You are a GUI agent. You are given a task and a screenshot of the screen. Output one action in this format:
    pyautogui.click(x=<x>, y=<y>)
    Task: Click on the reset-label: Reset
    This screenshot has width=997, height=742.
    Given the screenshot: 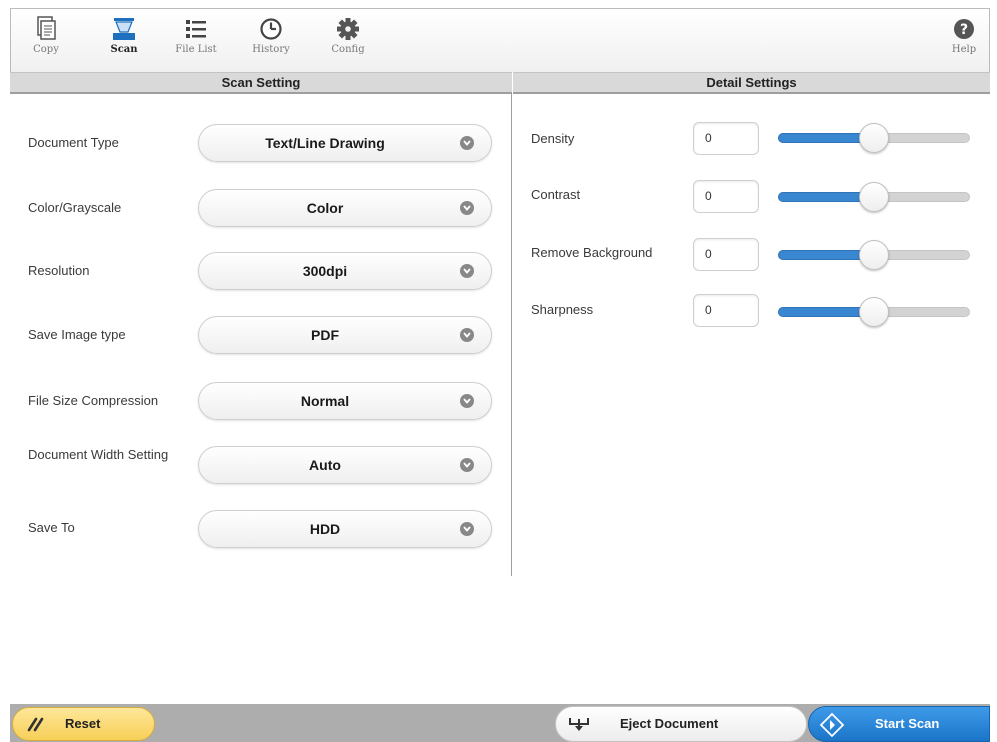 What is the action you would take?
    pyautogui.click(x=83, y=723)
    